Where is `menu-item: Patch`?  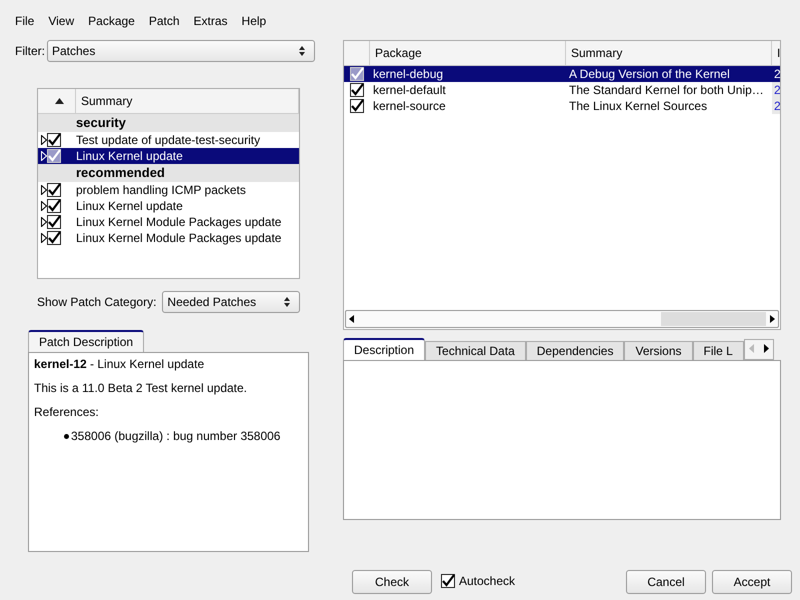 menu-item: Patch is located at coordinates (164, 21).